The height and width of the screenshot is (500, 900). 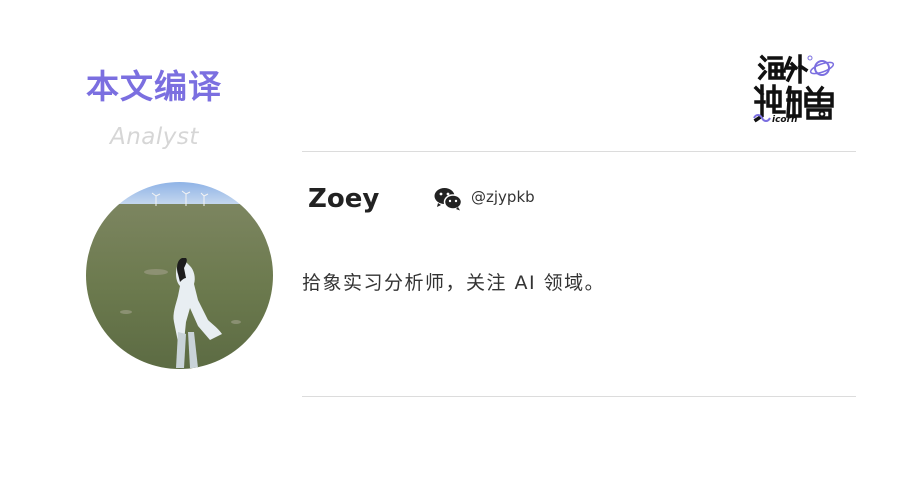 What do you see at coordinates (821, 65) in the screenshot?
I see `planet-icon` at bounding box center [821, 65].